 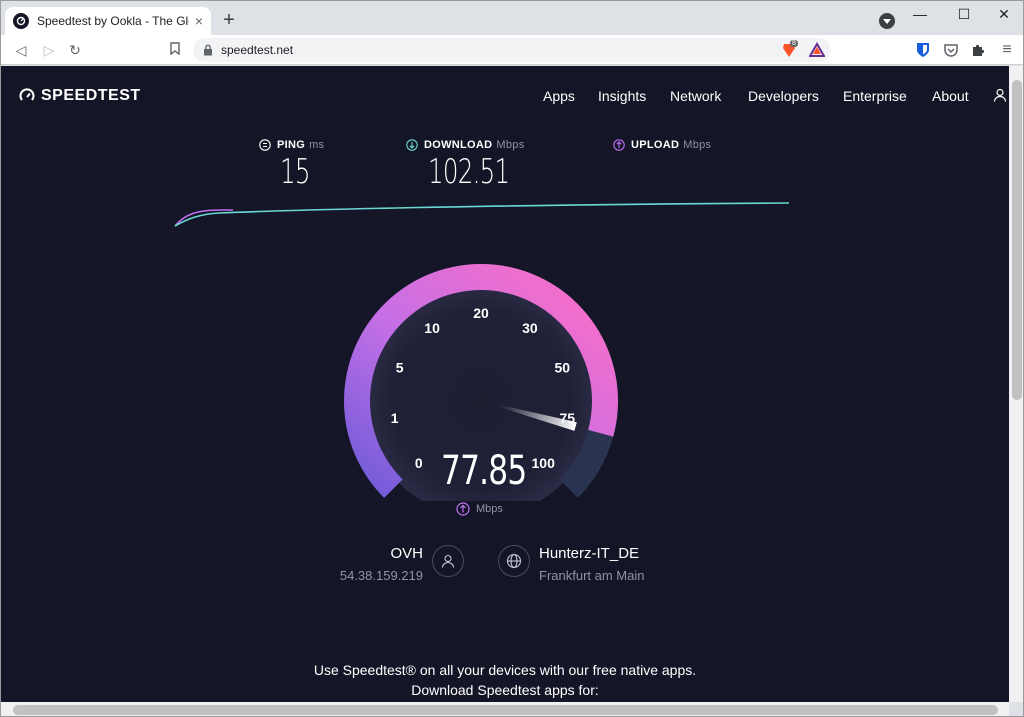 I want to click on brave-shield-icon: 8, so click(x=789, y=49).